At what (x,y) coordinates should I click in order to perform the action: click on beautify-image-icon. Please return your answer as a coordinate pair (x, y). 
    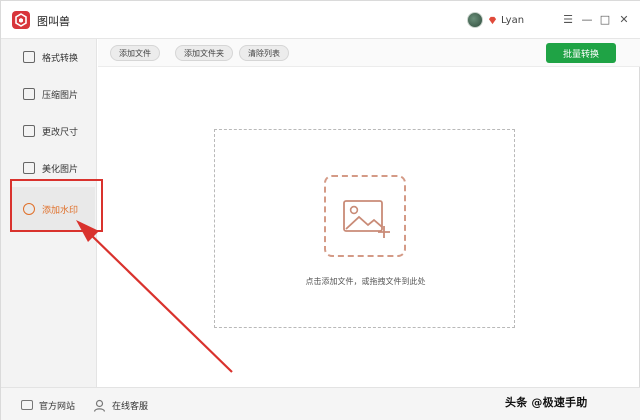
    Looking at the image, I should click on (29, 168).